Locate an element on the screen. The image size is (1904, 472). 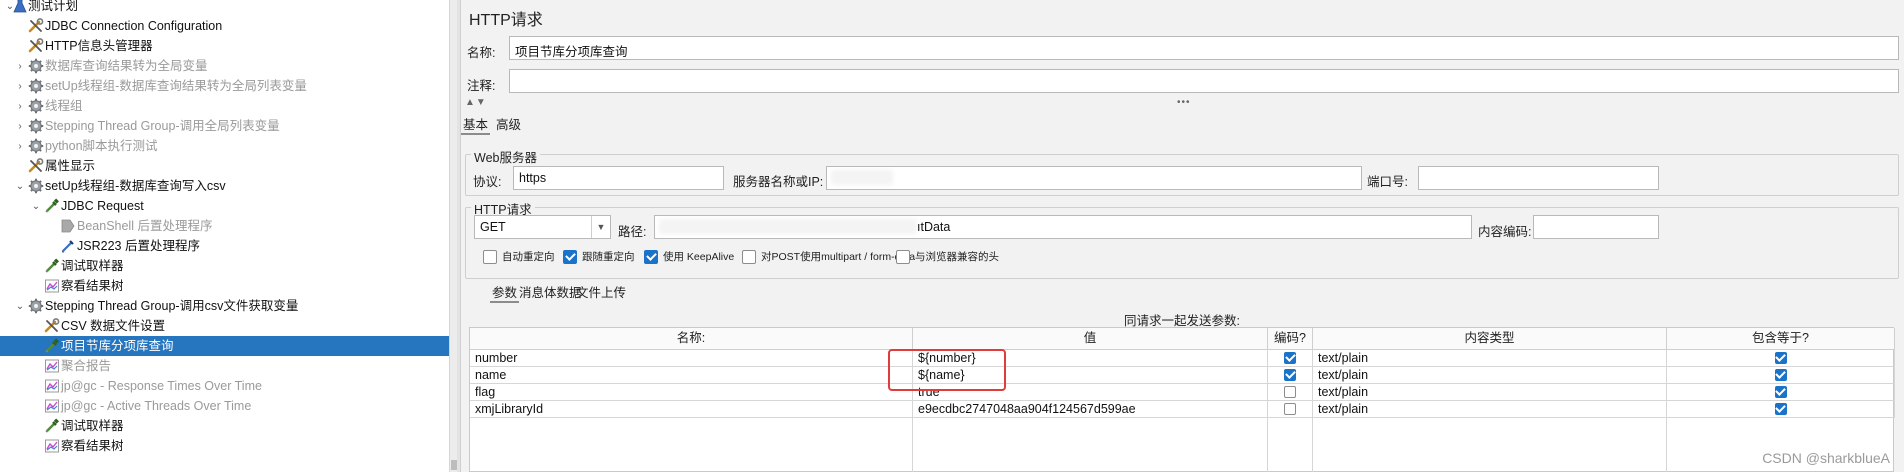
tab-files-upload: 文件上传 is located at coordinates (601, 291).